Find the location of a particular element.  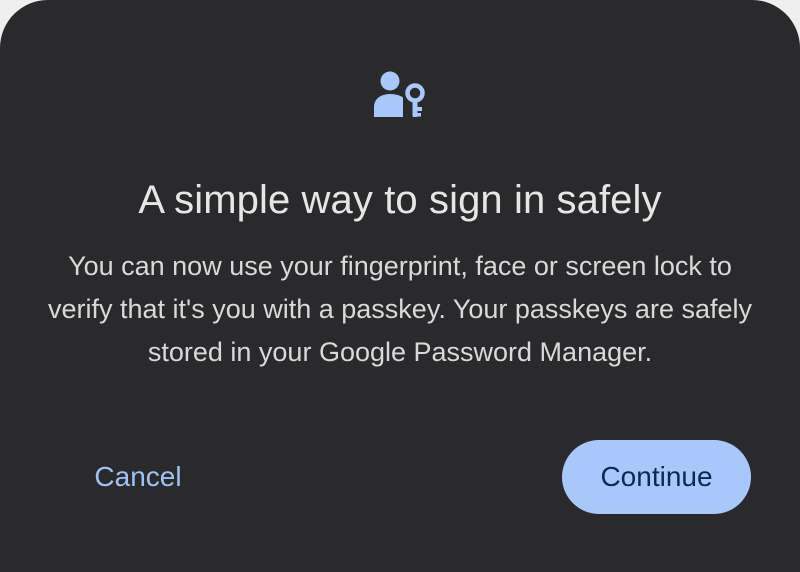

cancel-button: Cancel is located at coordinates (138, 477).